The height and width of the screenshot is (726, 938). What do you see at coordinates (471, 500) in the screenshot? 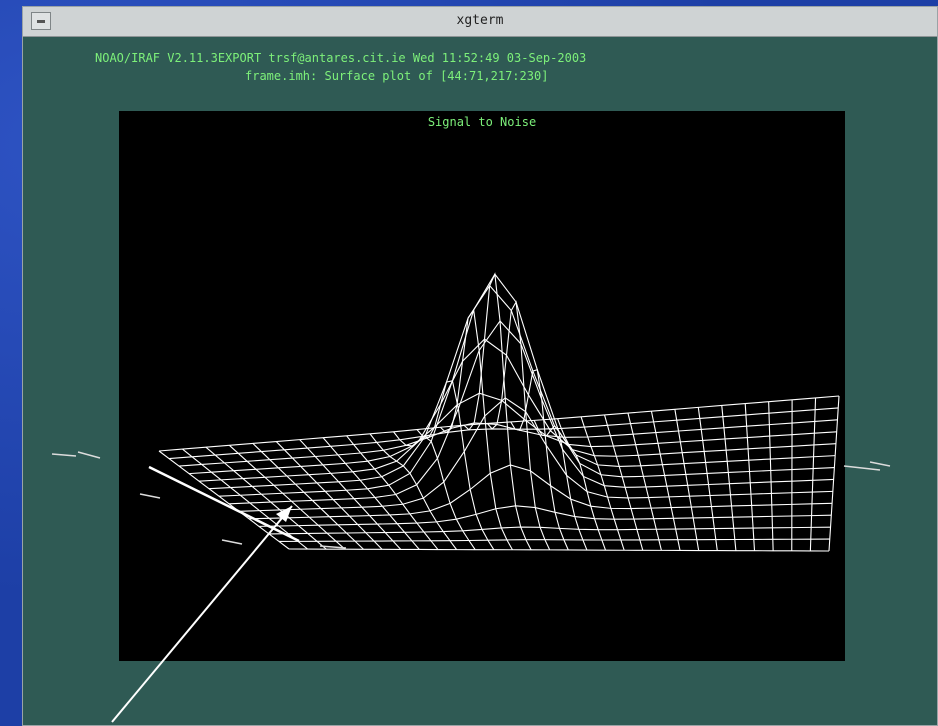
I see `axis-tick-marks` at bounding box center [471, 500].